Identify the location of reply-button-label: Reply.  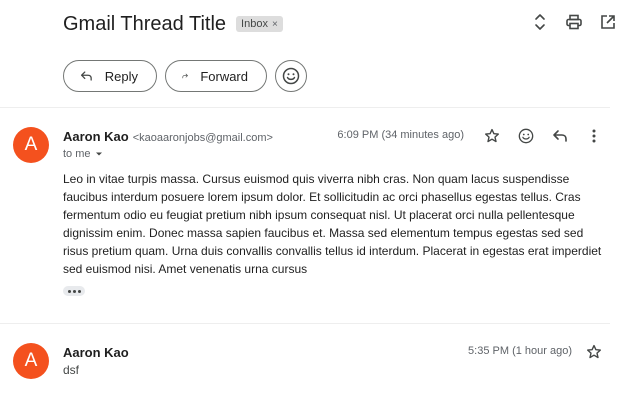
(121, 76).